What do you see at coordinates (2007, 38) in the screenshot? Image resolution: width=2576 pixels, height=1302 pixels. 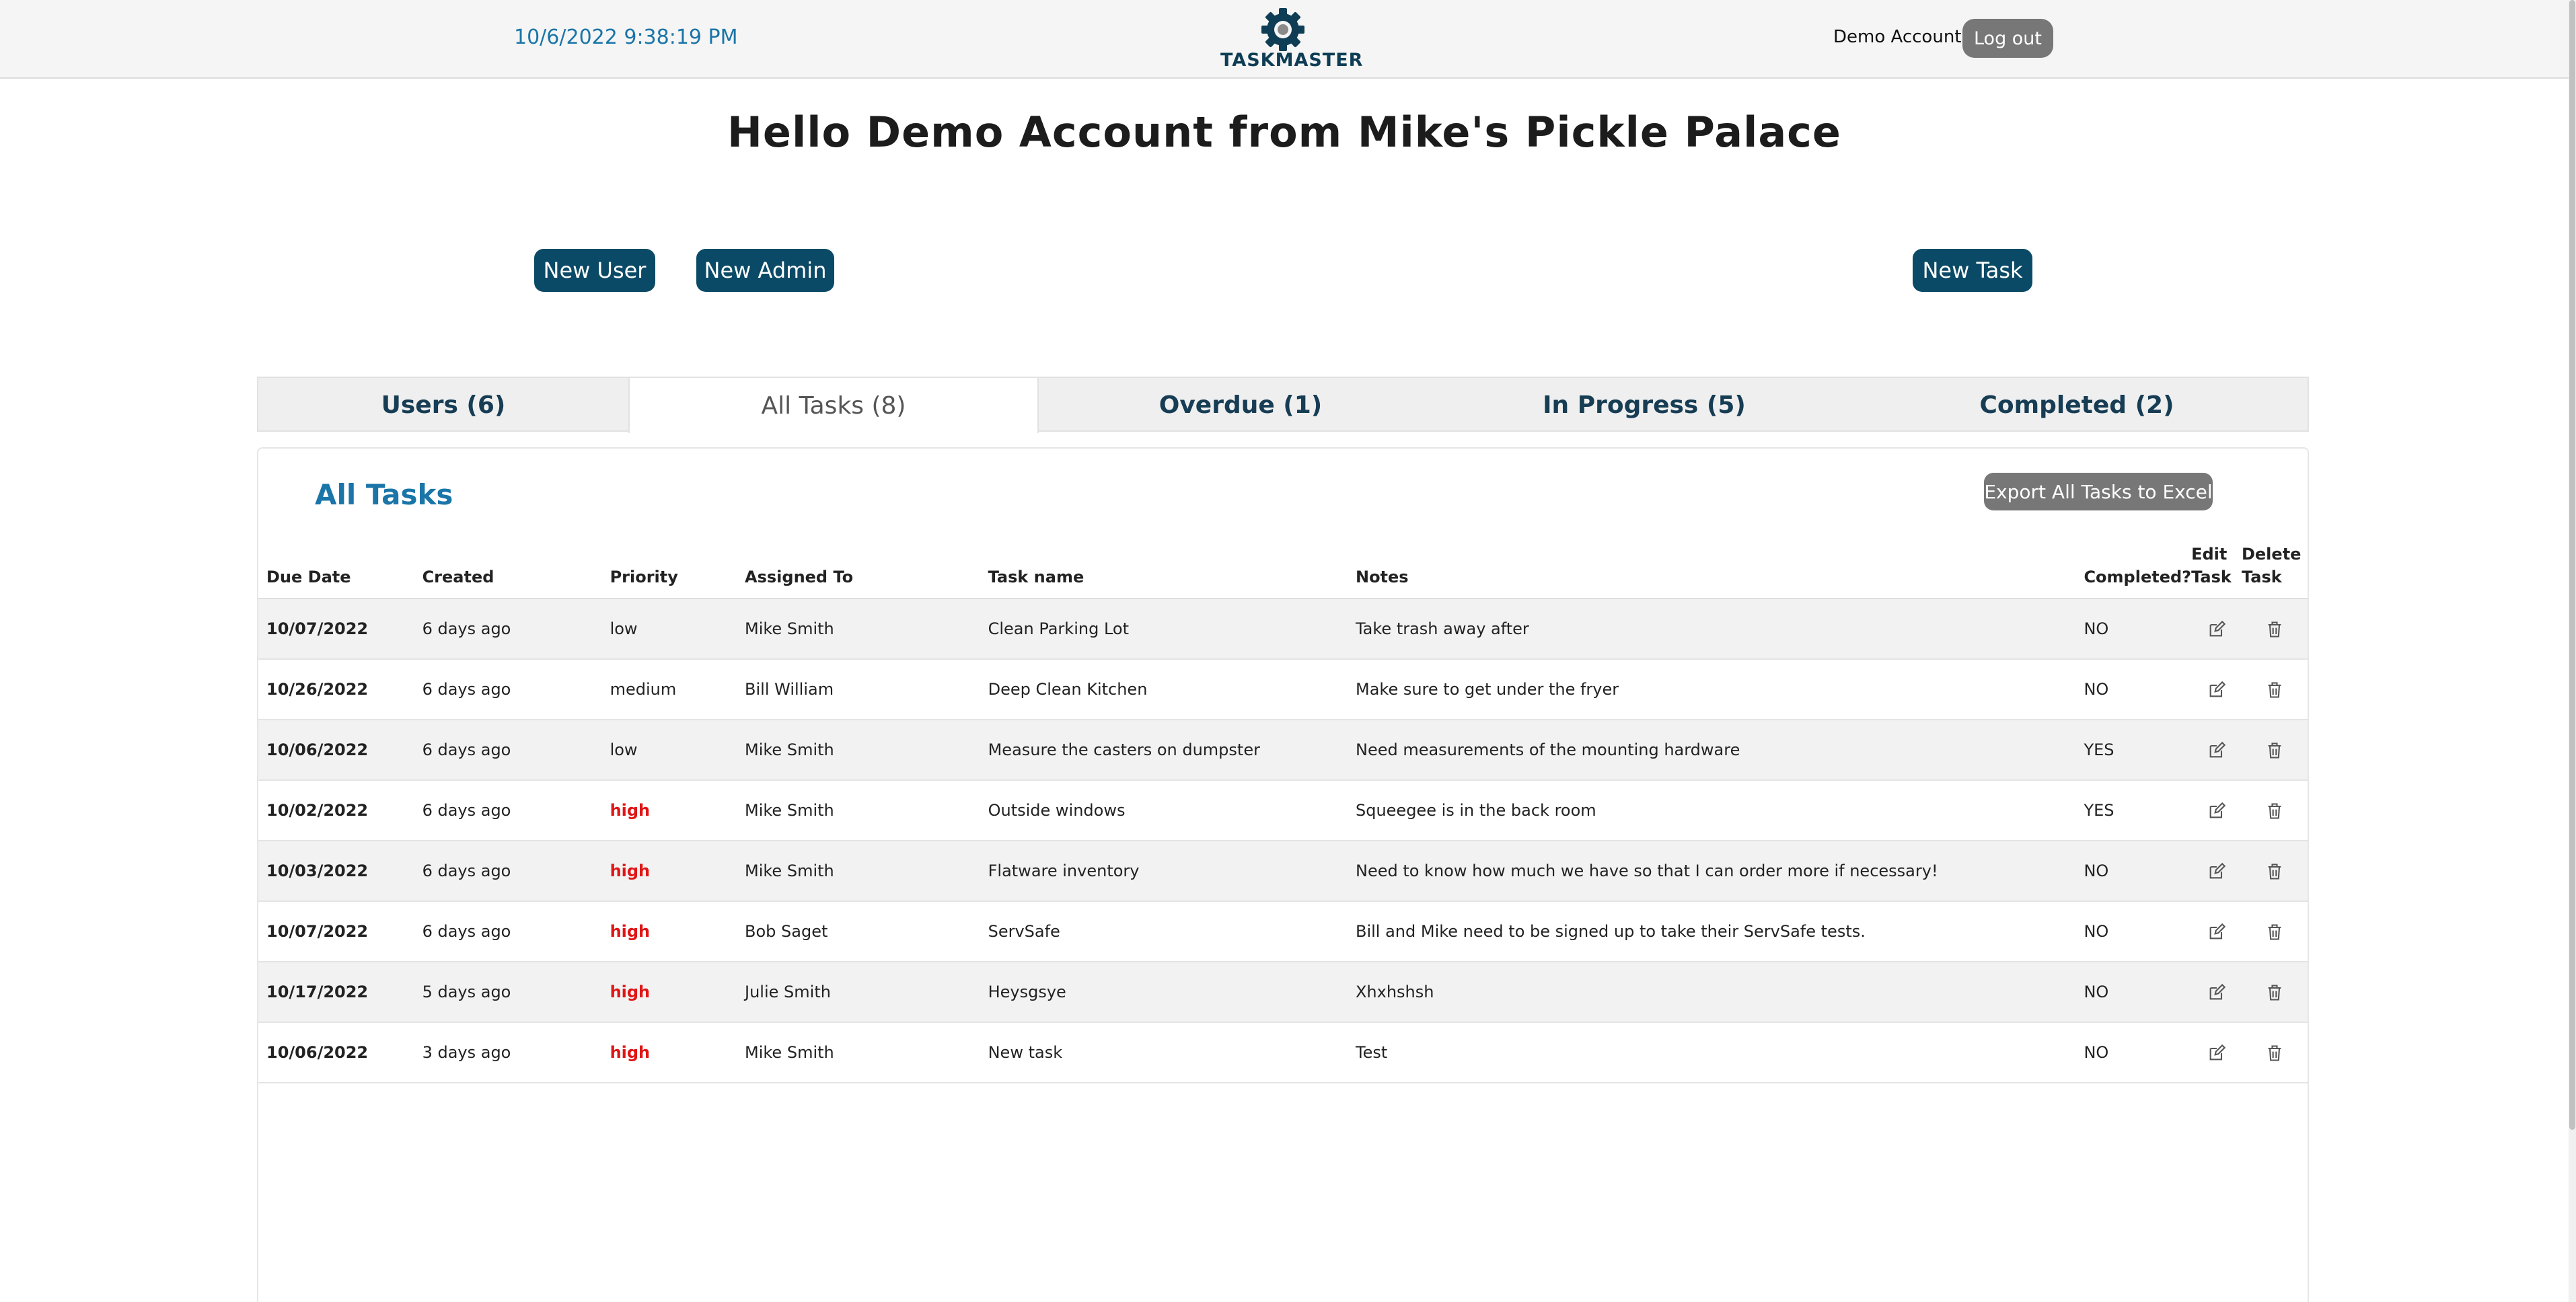 I see `logout-button: Log out` at bounding box center [2007, 38].